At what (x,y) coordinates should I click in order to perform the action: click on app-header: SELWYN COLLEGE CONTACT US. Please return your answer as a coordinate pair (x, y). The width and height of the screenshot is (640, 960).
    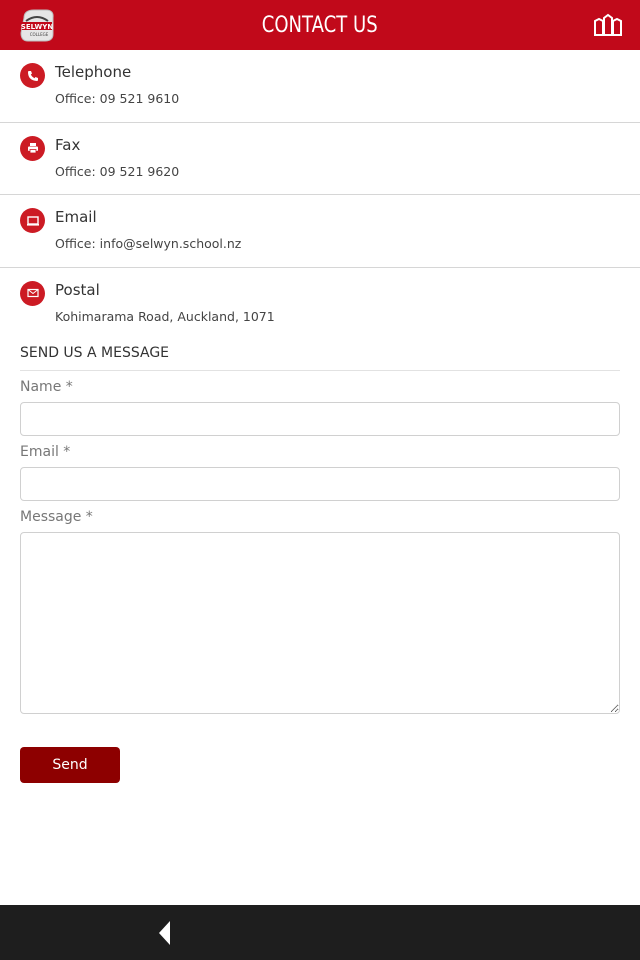
    Looking at the image, I should click on (320, 25).